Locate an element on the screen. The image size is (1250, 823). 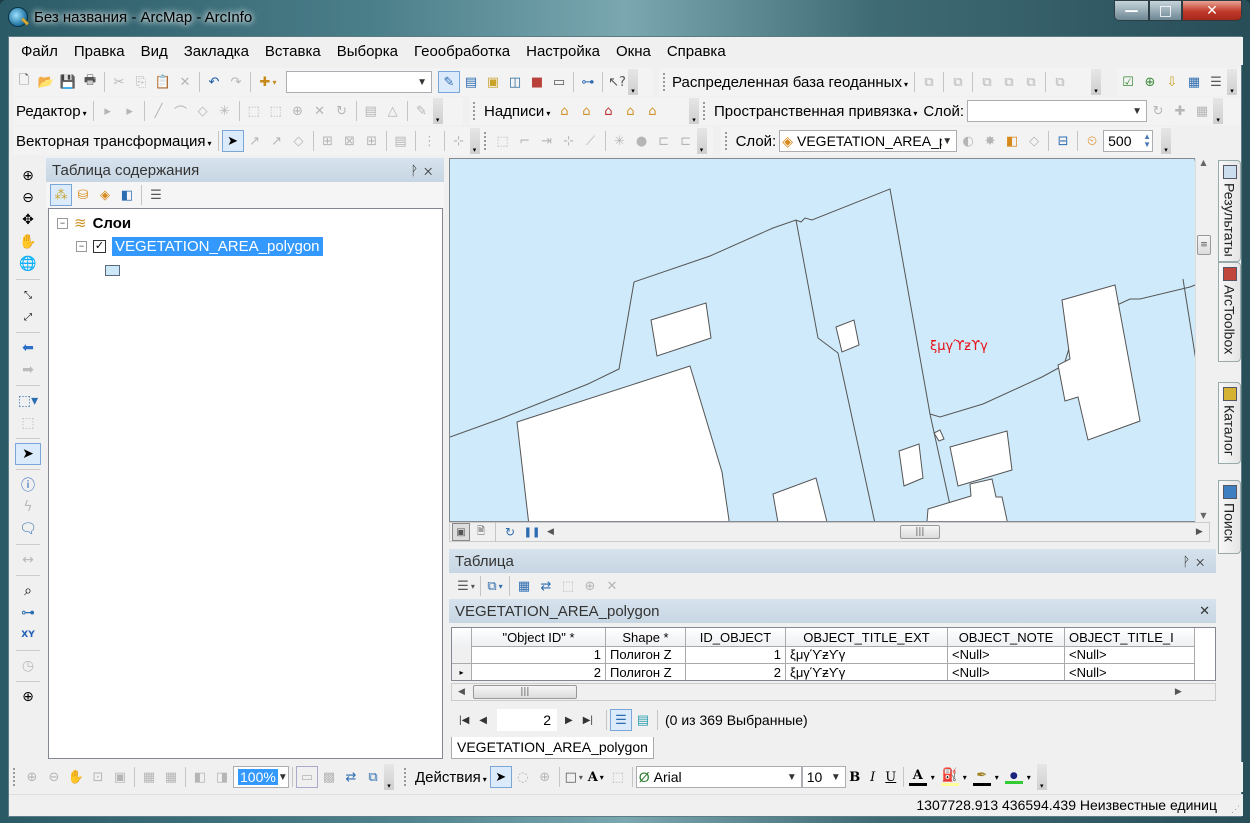
collapse-icon: − is located at coordinates (62, 223).